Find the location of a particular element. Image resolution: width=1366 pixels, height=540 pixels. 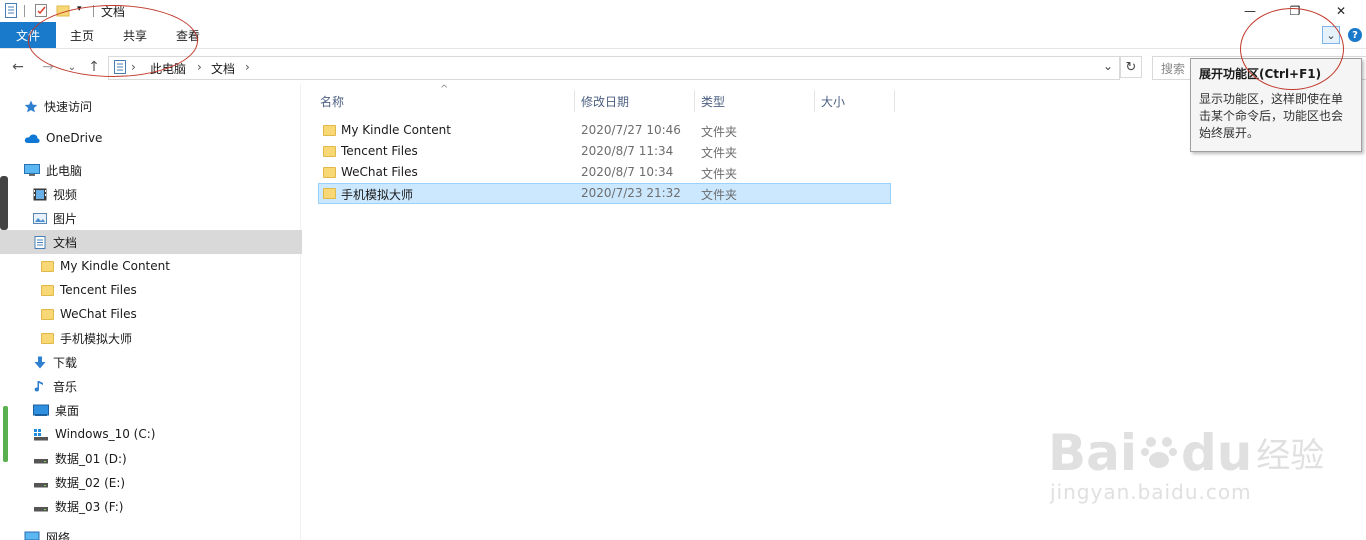

table-row: 手机模拟大师 2020/7/23 21:32 文件夹 is located at coordinates (604, 193).